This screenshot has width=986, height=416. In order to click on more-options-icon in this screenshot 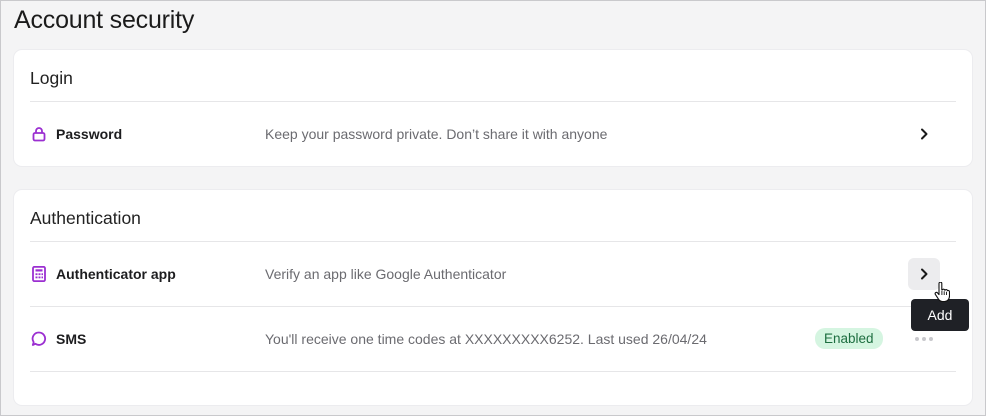, I will do `click(924, 339)`.